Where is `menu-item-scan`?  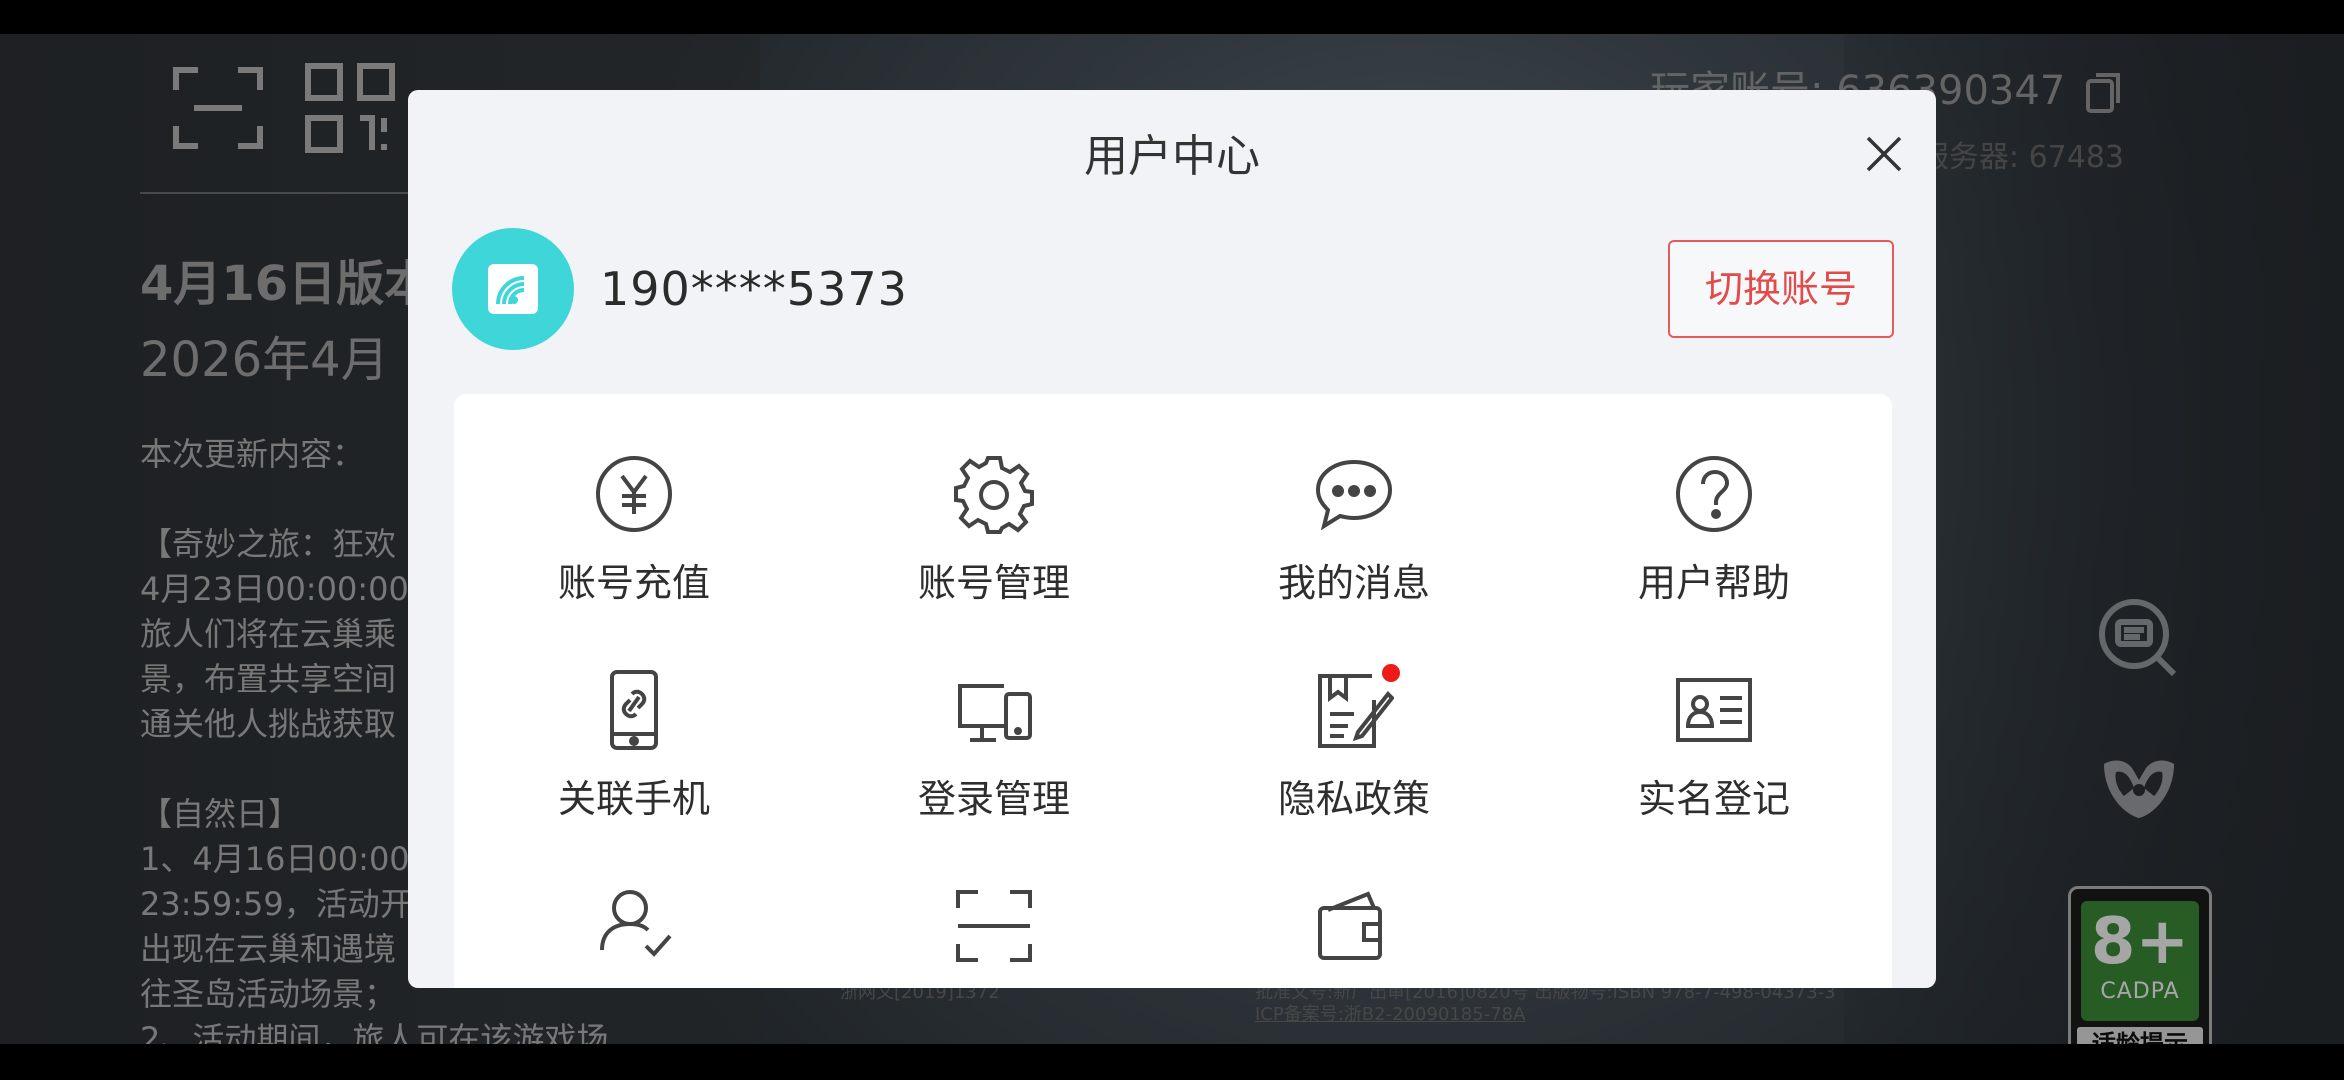
menu-item-scan is located at coordinates (994, 935).